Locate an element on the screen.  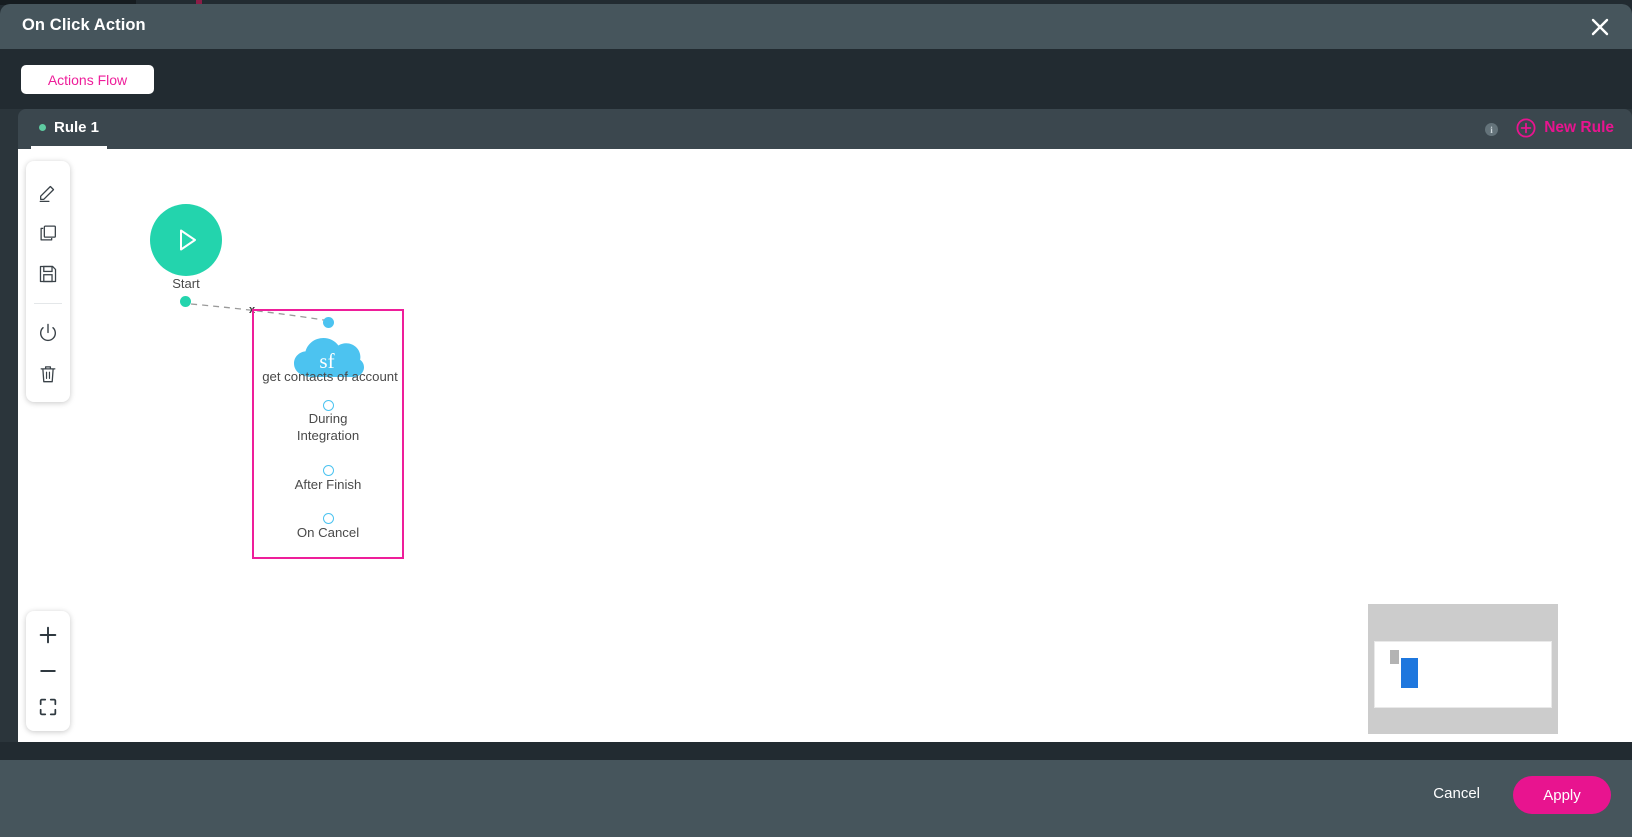
apply-button: Apply is located at coordinates (1562, 795).